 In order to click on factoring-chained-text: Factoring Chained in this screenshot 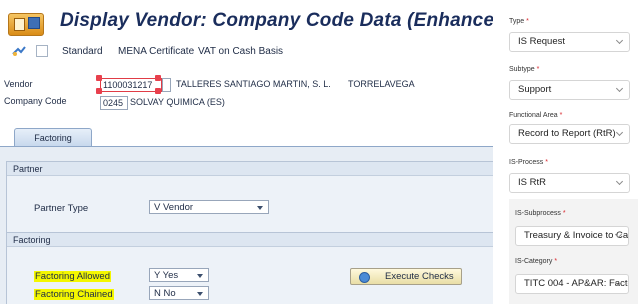, I will do `click(74, 294)`.